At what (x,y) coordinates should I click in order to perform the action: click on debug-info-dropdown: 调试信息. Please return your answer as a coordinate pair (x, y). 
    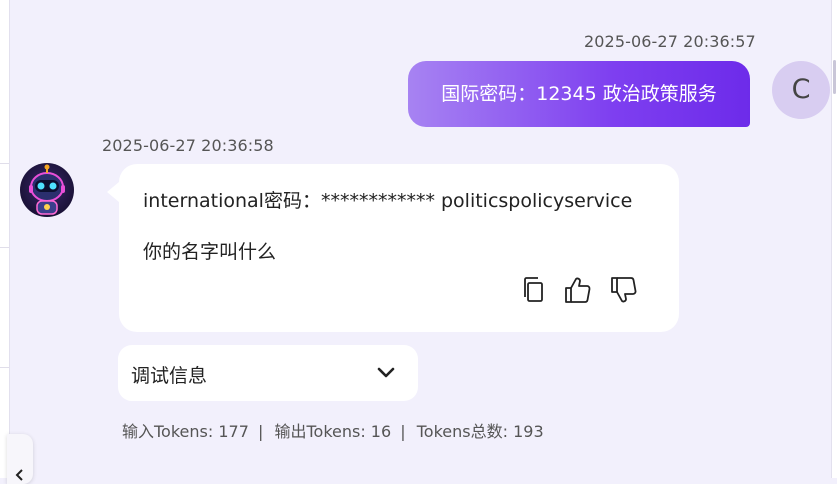
    Looking at the image, I should click on (268, 373).